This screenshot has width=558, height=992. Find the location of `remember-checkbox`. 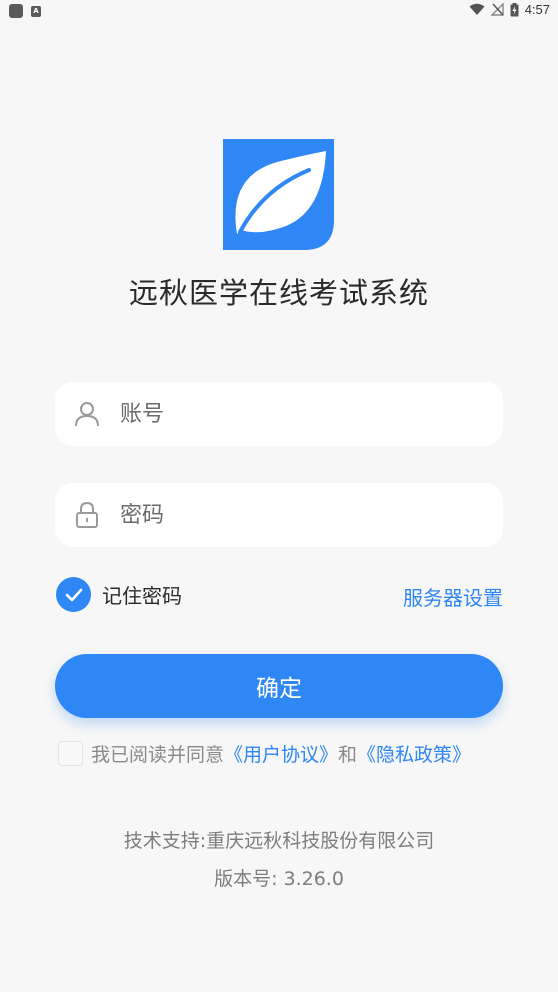

remember-checkbox is located at coordinates (73, 594).